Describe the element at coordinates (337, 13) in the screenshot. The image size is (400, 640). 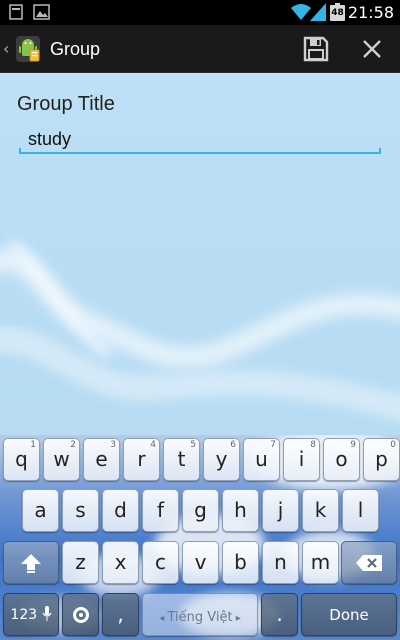
I see `battery-icon: 48` at that location.